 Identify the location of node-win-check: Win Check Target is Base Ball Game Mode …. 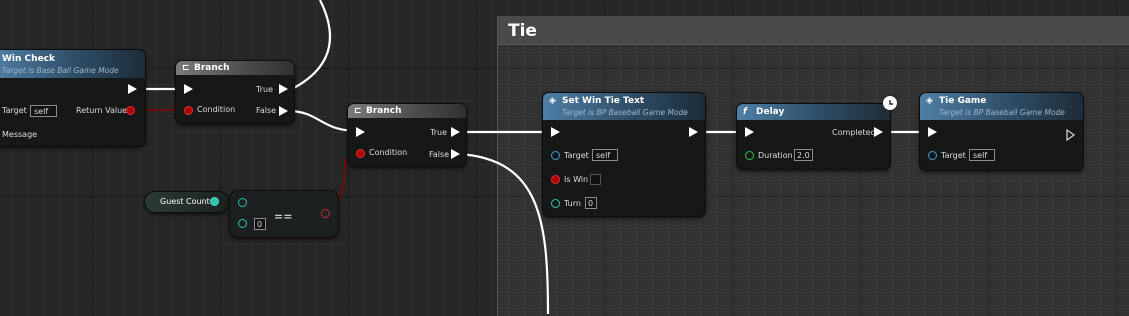
(72, 98).